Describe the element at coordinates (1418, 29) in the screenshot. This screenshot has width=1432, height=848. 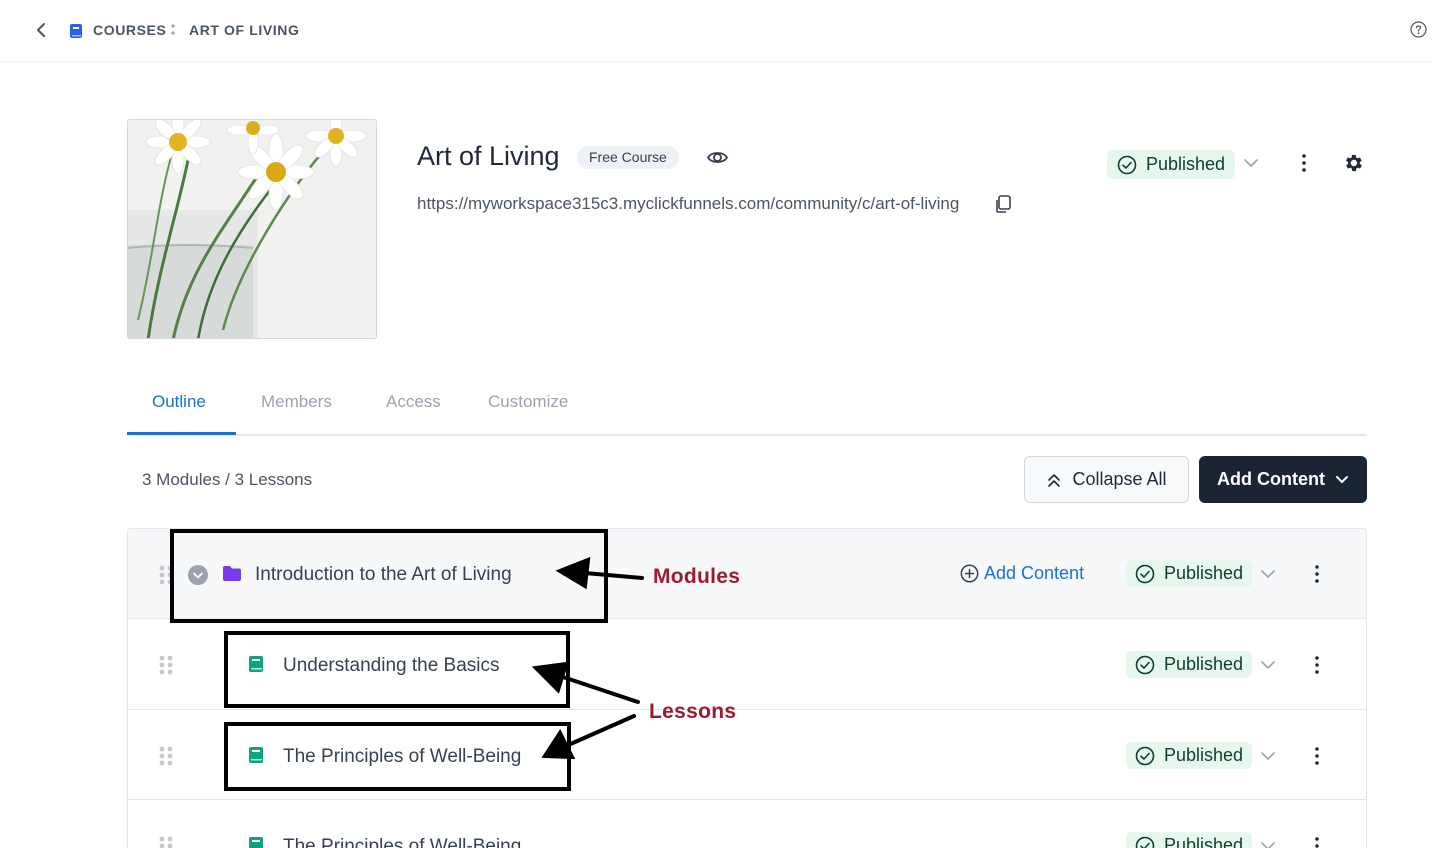
I see `help-icon` at that location.